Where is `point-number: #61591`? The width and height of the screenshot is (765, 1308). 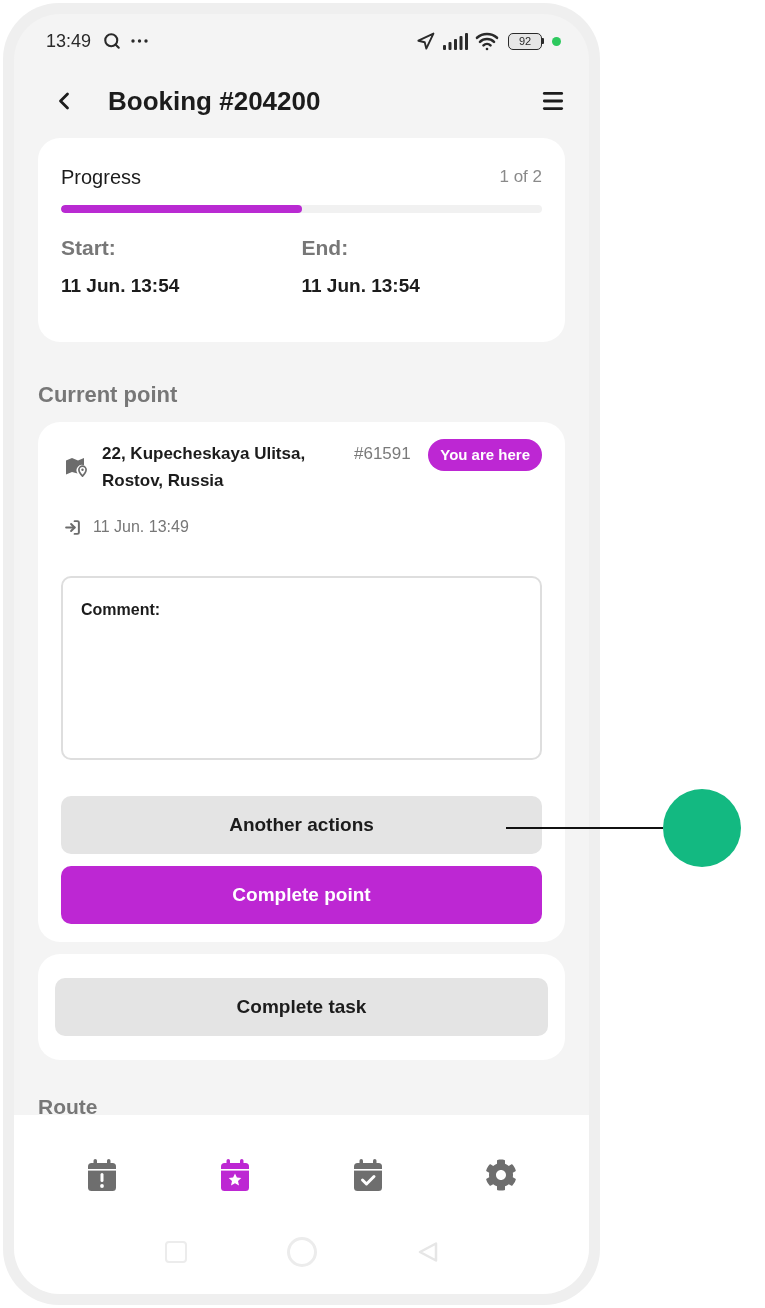
point-number: #61591 is located at coordinates (382, 454).